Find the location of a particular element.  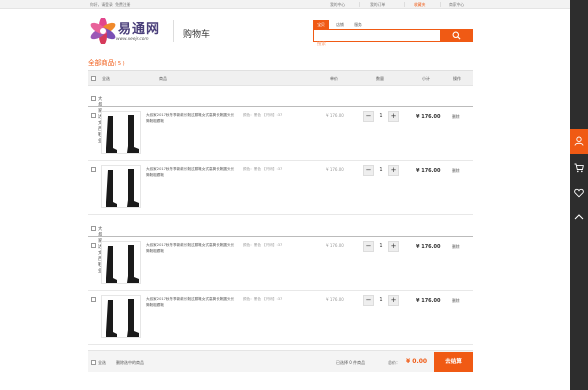

favorites-link: 收藏夹 is located at coordinates (419, 5).